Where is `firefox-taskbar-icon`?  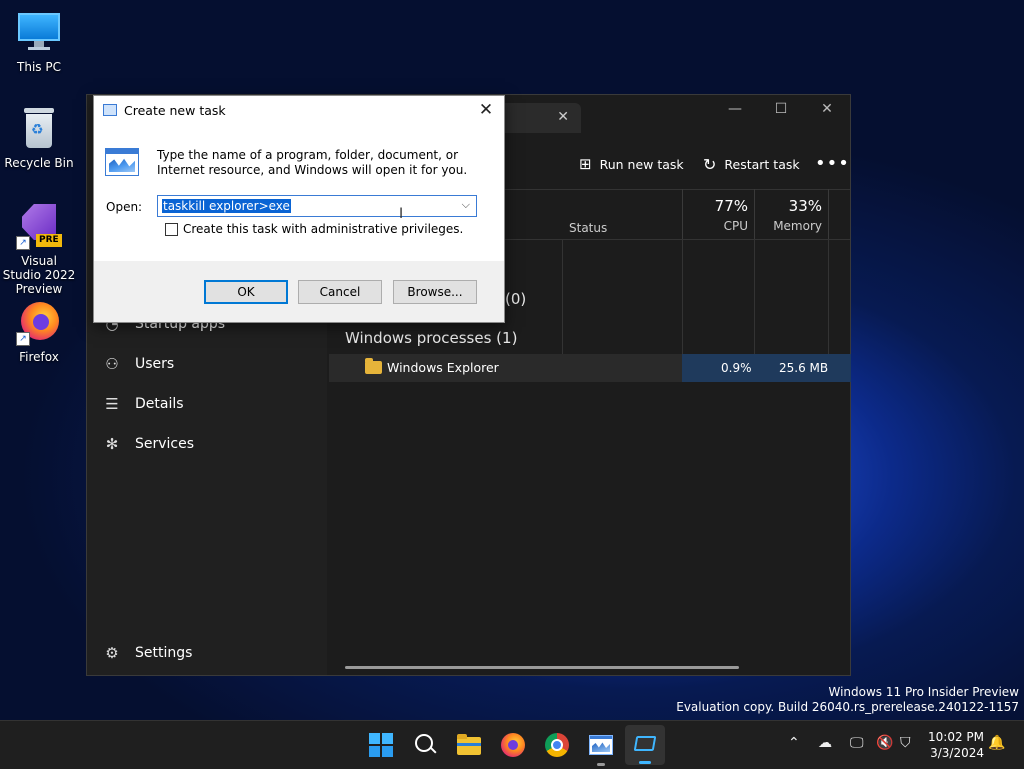
firefox-taskbar-icon is located at coordinates (513, 745).